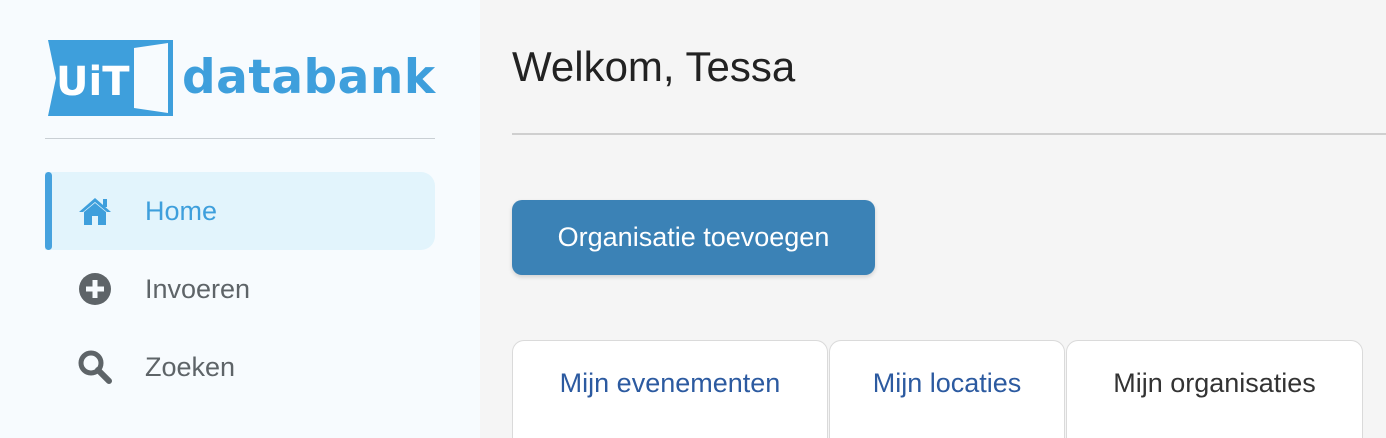 Image resolution: width=1386 pixels, height=438 pixels. I want to click on logo-wordmark: databank, so click(309, 77).